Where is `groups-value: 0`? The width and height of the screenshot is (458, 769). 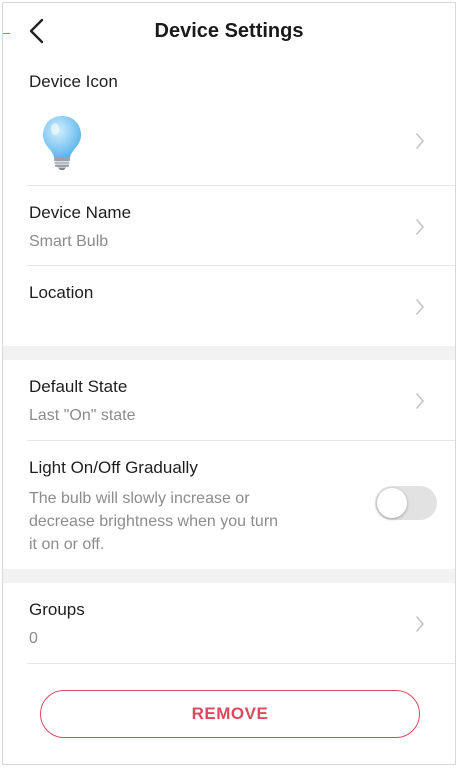 groups-value: 0 is located at coordinates (33, 638).